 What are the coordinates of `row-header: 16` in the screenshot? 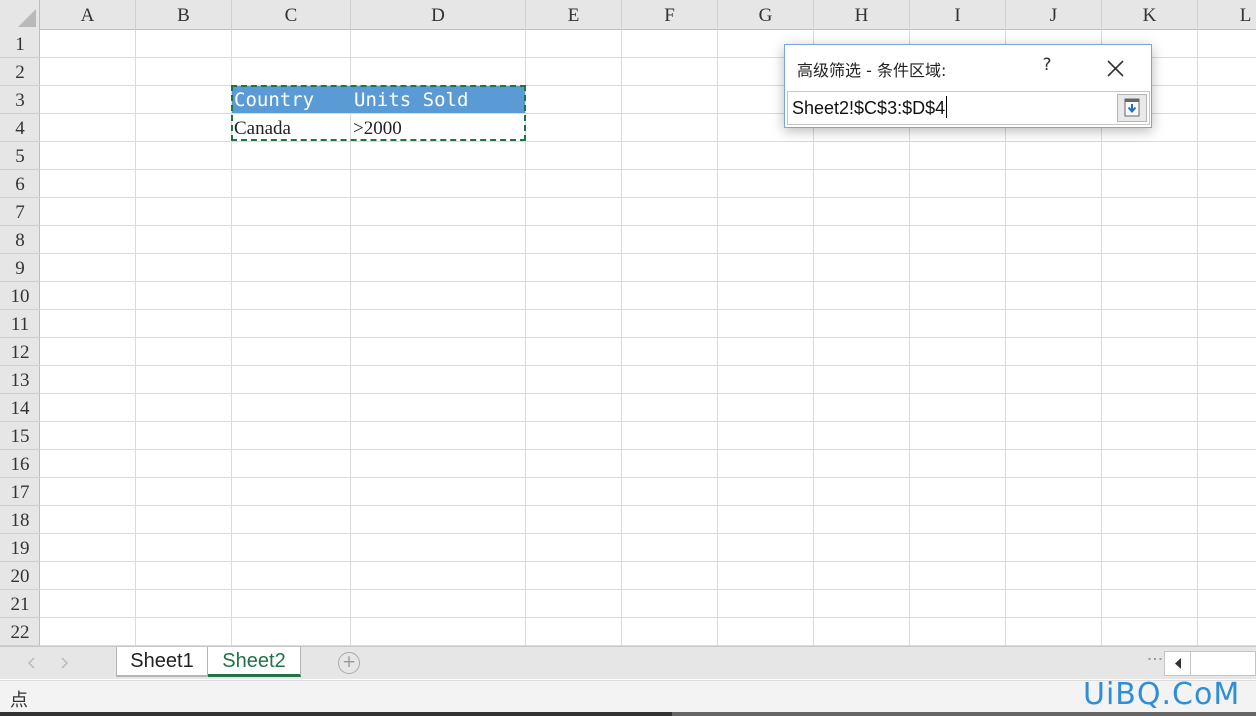 It's located at (20, 464).